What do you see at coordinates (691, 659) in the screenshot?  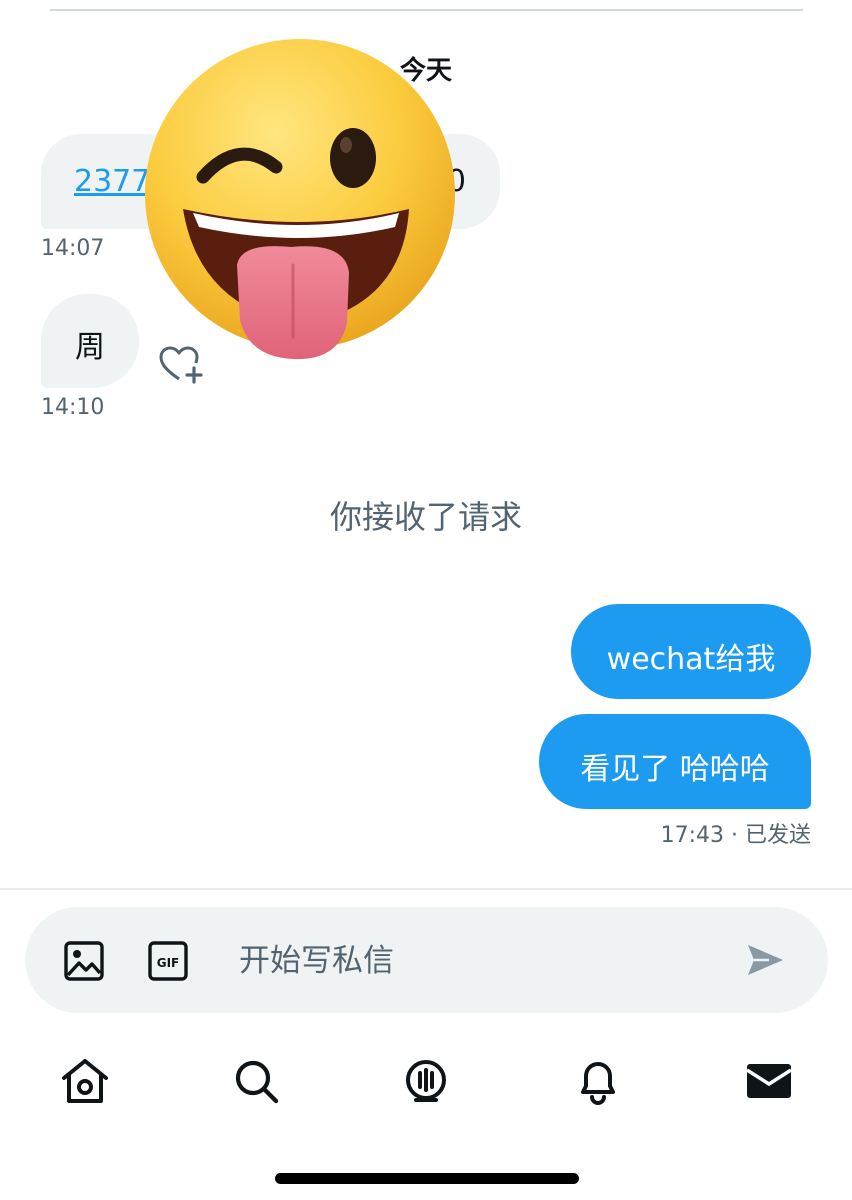 I see `message-text: wechat给我` at bounding box center [691, 659].